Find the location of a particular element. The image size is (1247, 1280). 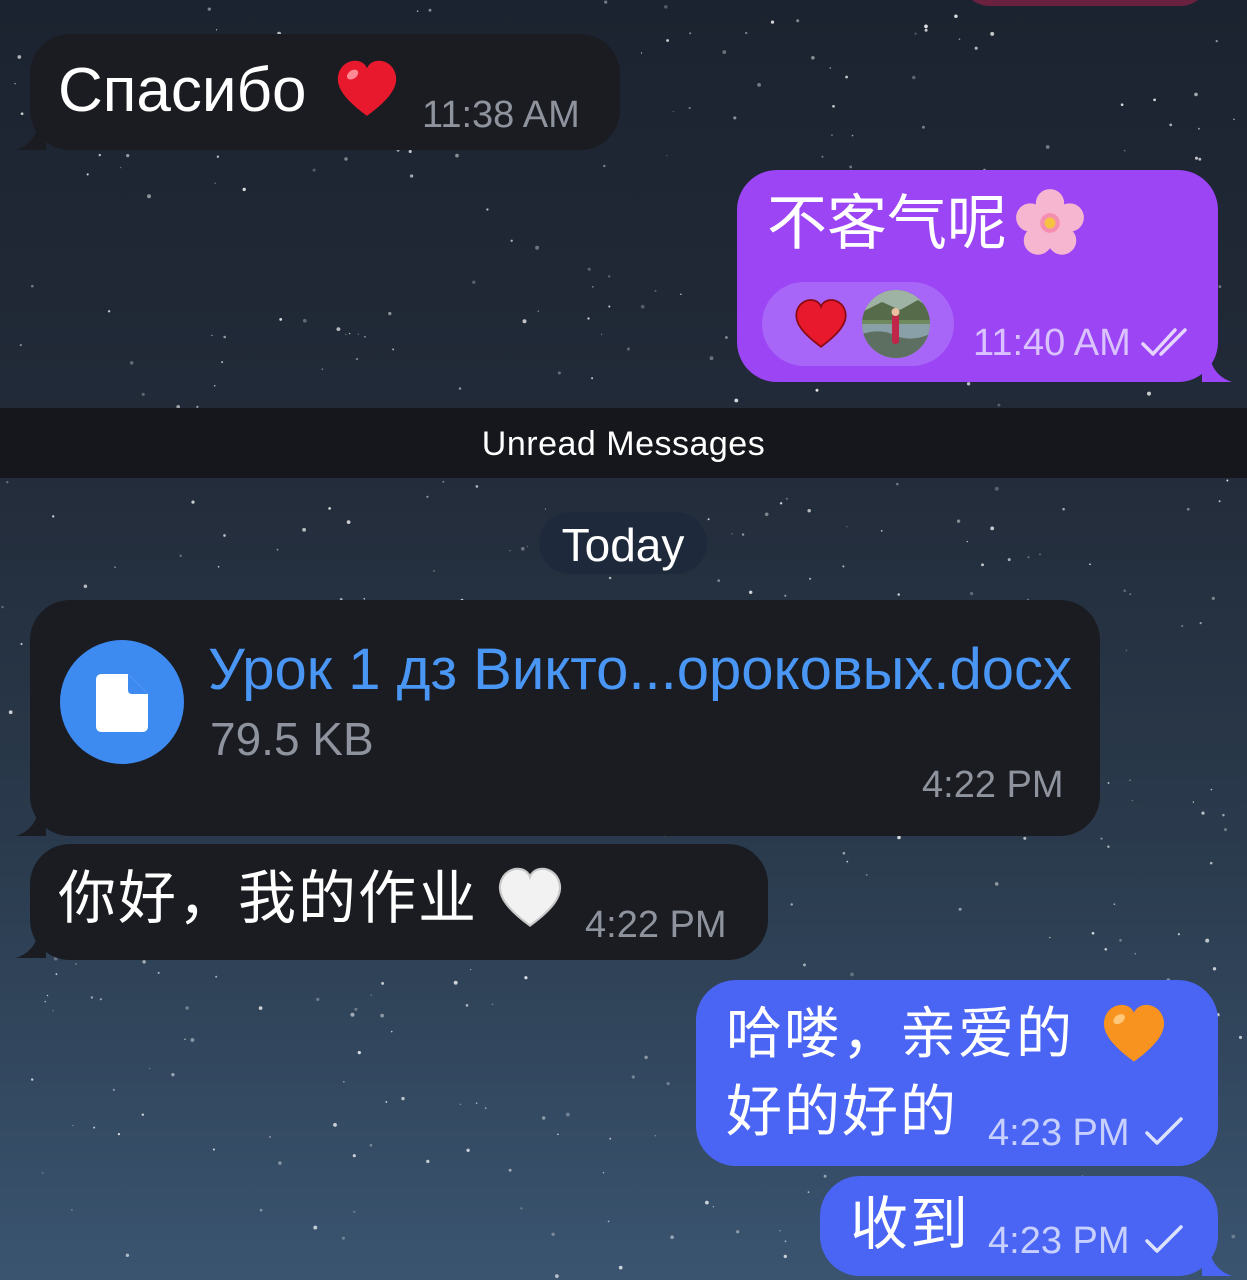

white-heart-icon is located at coordinates (530, 897).